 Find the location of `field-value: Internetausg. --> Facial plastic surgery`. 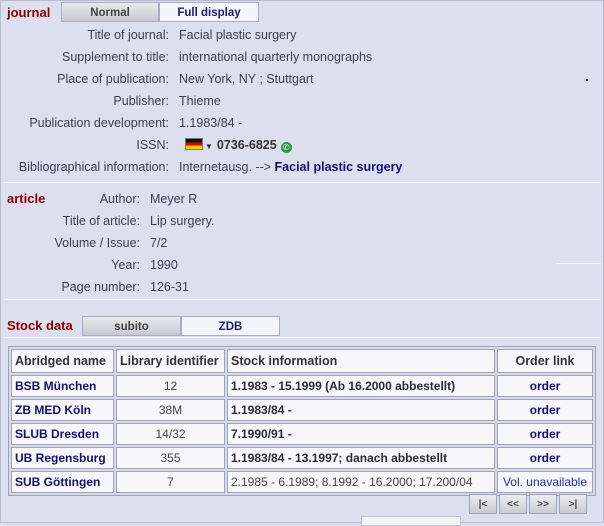

field-value: Internetausg. --> Facial plastic surgery is located at coordinates (290, 167).